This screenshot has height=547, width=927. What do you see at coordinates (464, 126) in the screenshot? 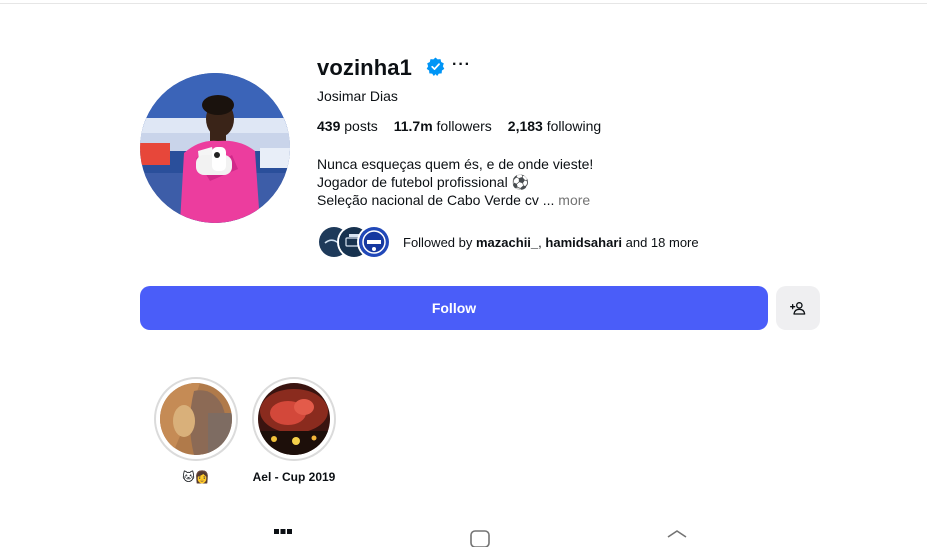
I see `followers-label: followers` at bounding box center [464, 126].